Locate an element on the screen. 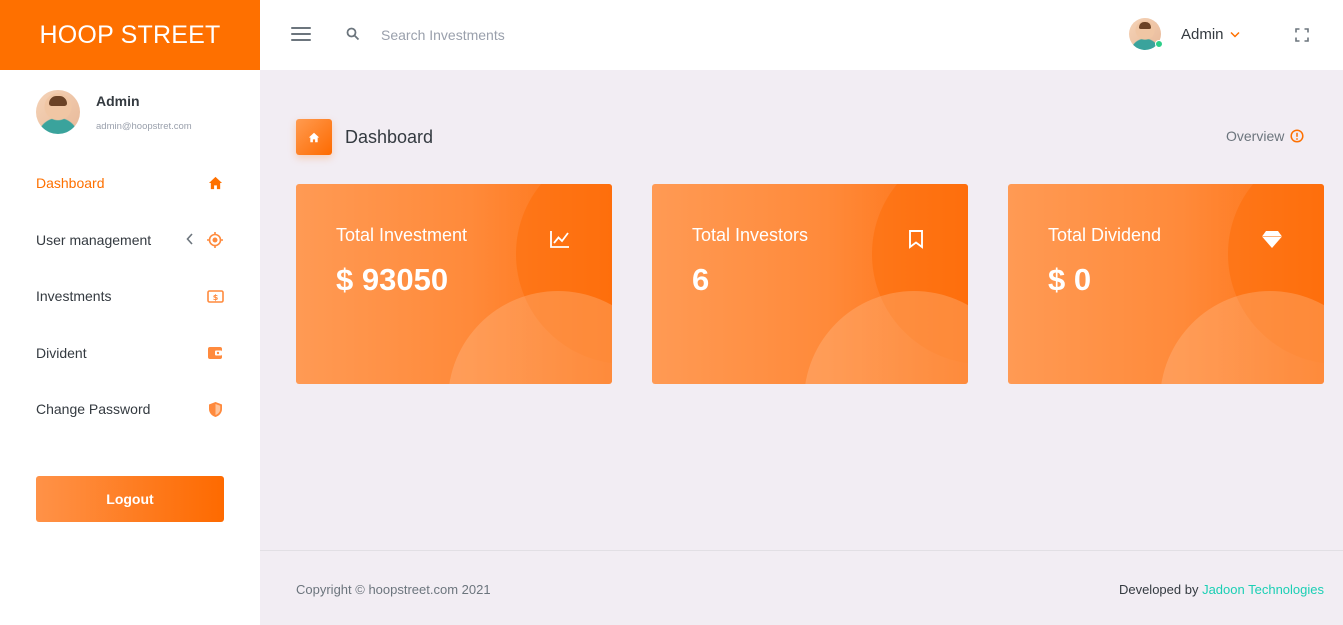  stat-card-value: 6 is located at coordinates (701, 279).